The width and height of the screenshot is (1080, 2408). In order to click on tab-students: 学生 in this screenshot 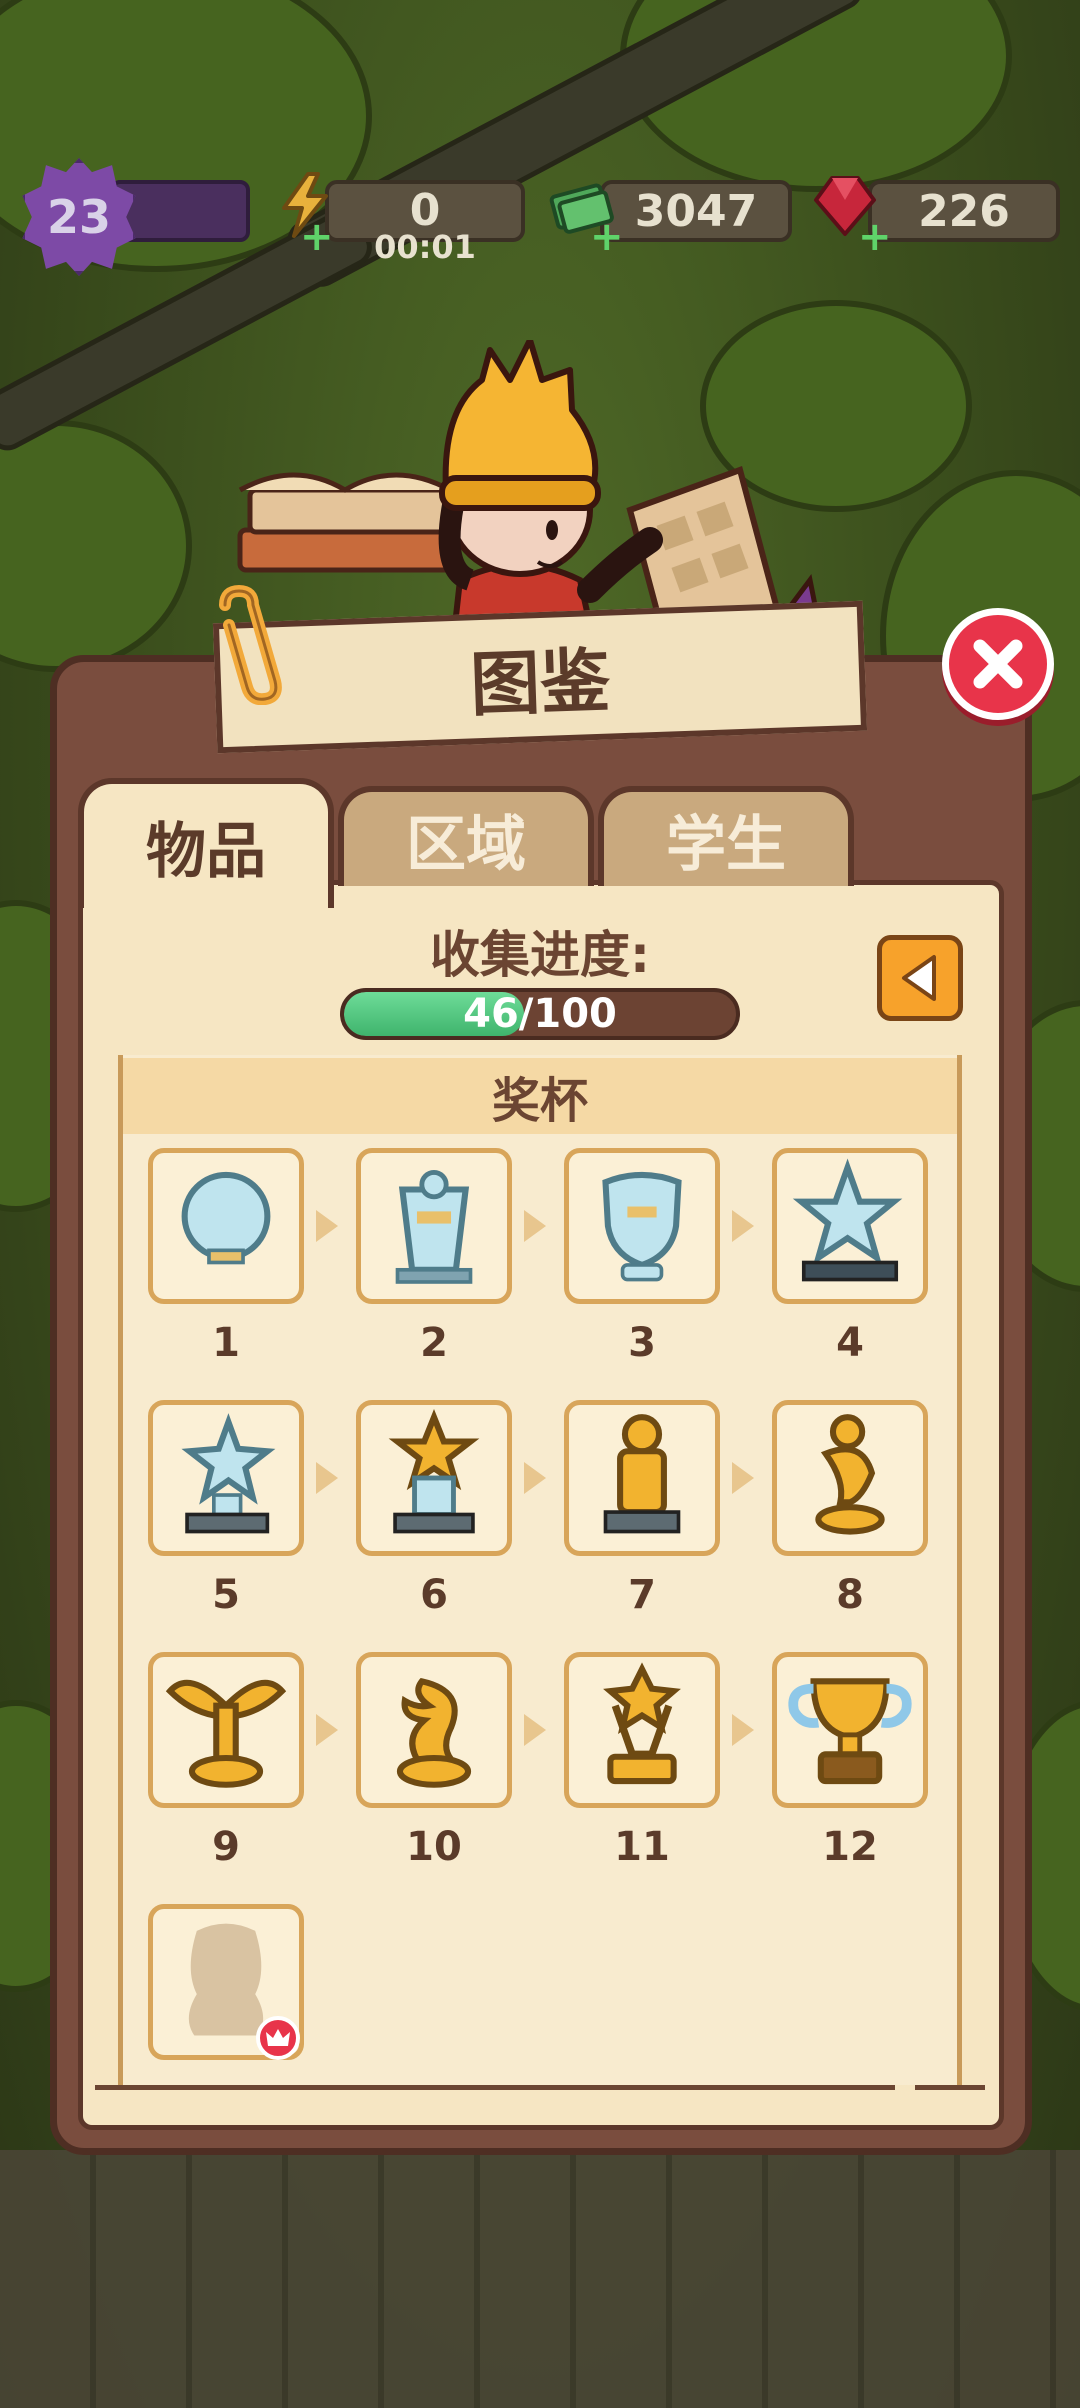, I will do `click(726, 836)`.